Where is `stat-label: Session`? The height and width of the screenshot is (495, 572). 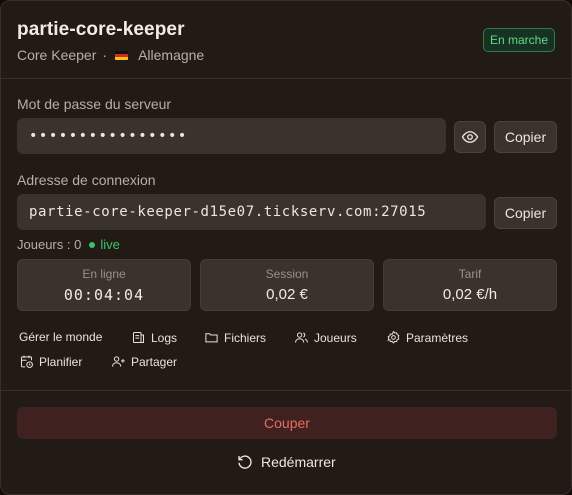 stat-label: Session is located at coordinates (287, 274).